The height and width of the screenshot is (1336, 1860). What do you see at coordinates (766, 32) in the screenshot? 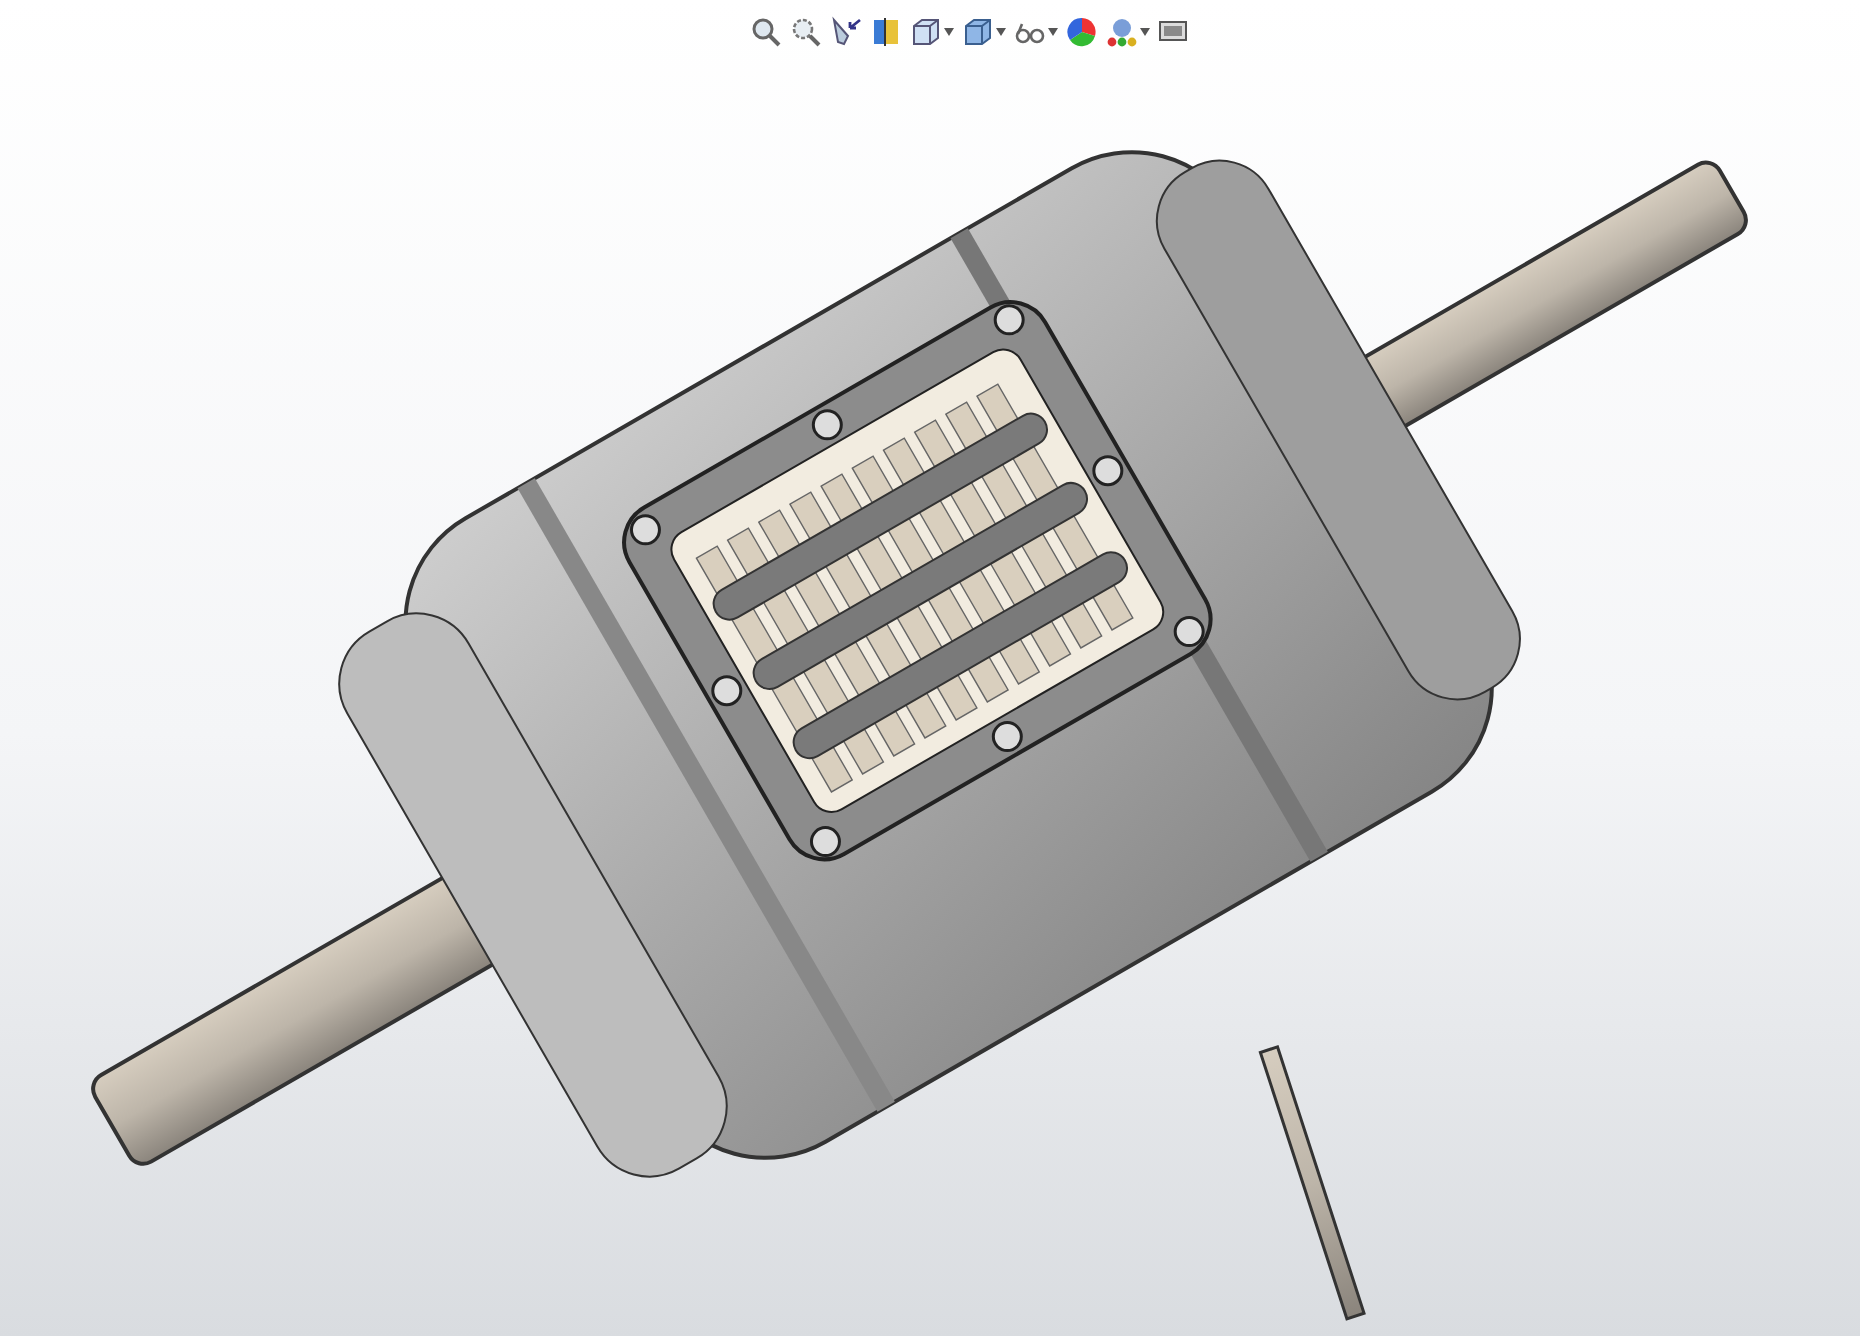
I see `zoom-icon` at bounding box center [766, 32].